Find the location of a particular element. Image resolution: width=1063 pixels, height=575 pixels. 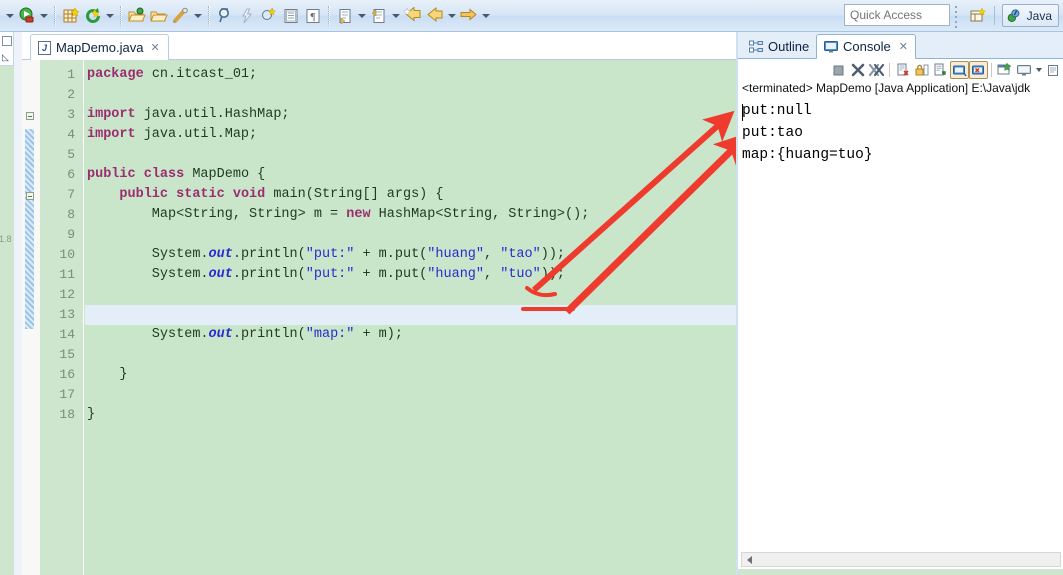

open-type-button is located at coordinates (137, 16).